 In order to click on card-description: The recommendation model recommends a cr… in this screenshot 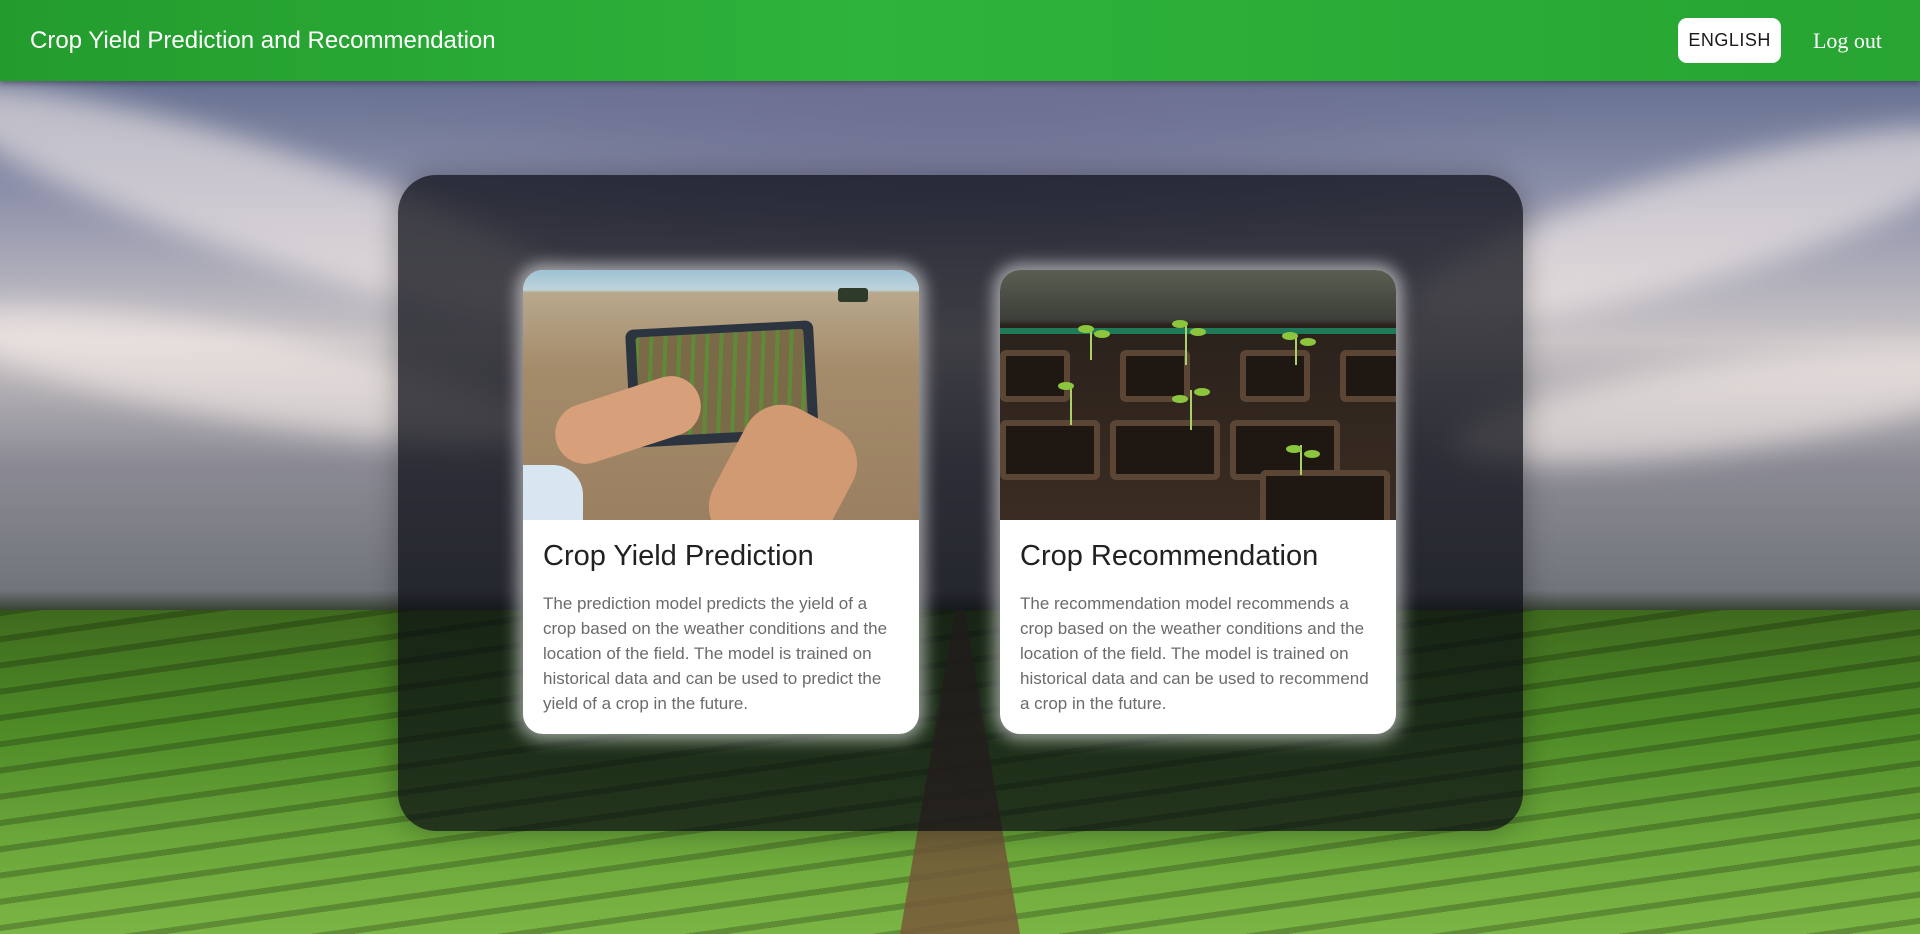, I will do `click(1194, 653)`.